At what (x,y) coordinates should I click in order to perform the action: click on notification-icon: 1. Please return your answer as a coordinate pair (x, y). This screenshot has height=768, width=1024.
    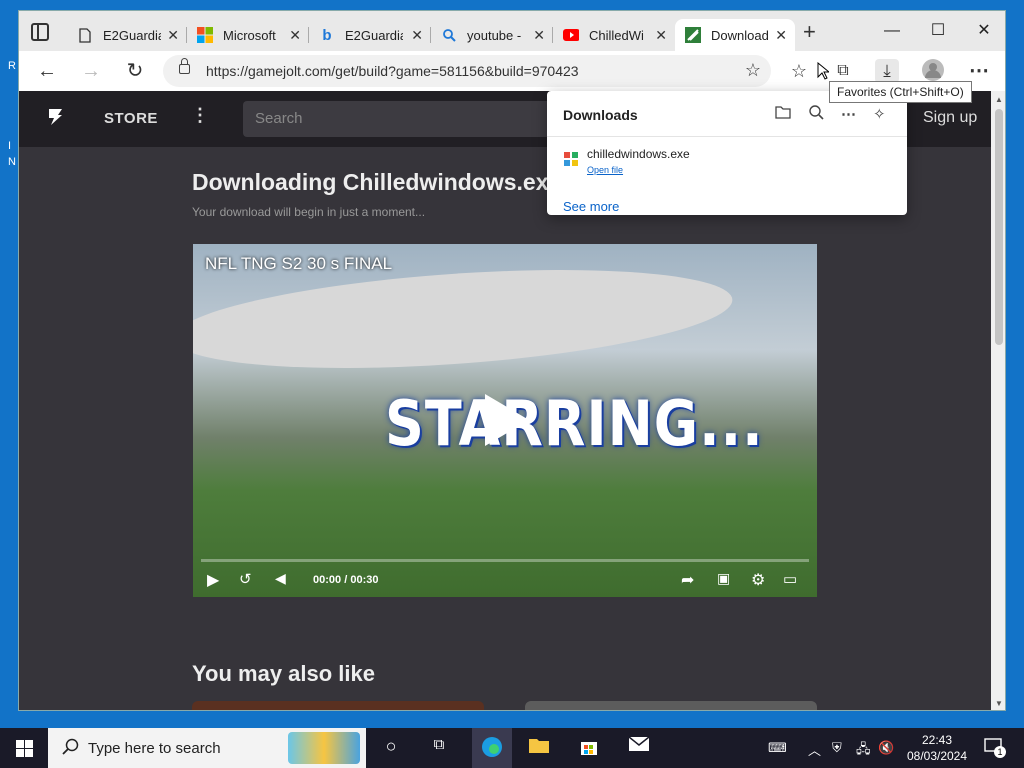
    Looking at the image, I should click on (995, 748).